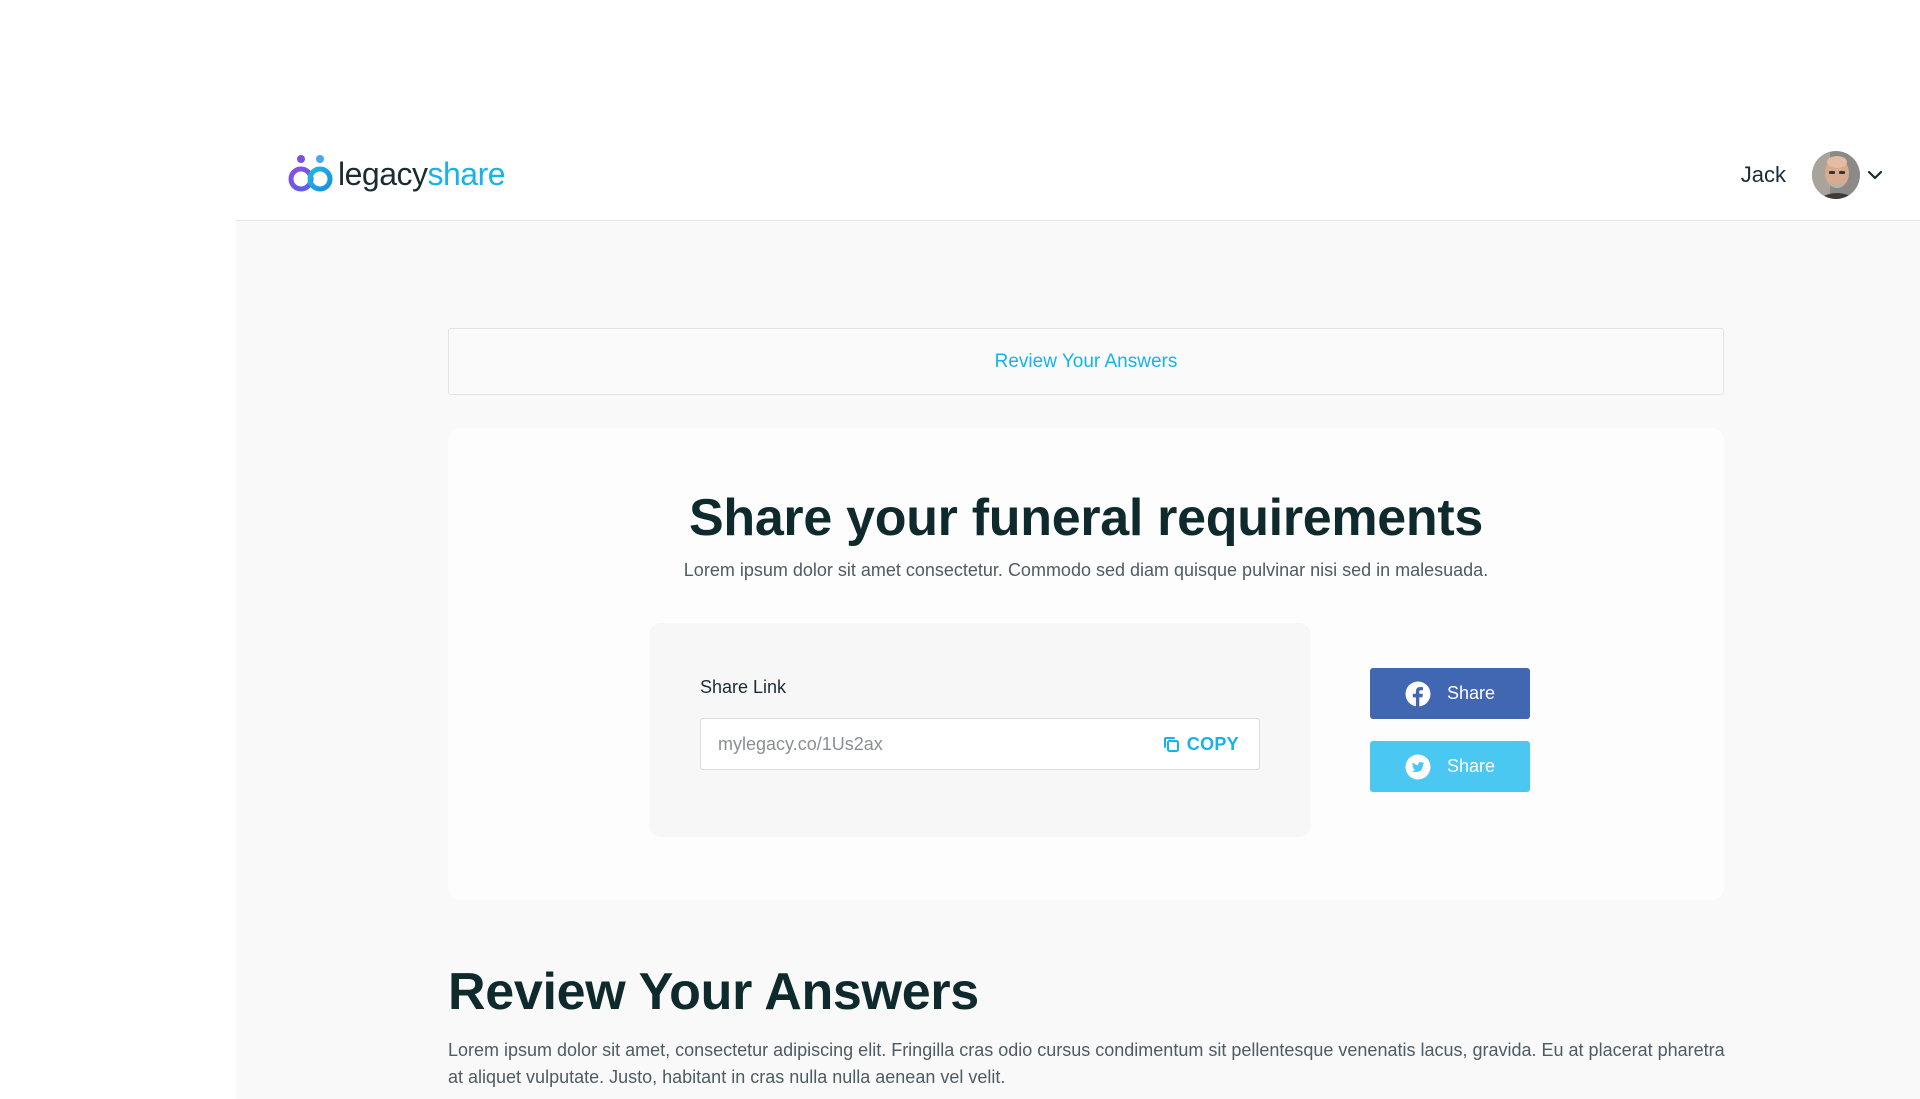 The image size is (1920, 1099). Describe the element at coordinates (713, 992) in the screenshot. I see `review-heading: Review Your Answers` at that location.